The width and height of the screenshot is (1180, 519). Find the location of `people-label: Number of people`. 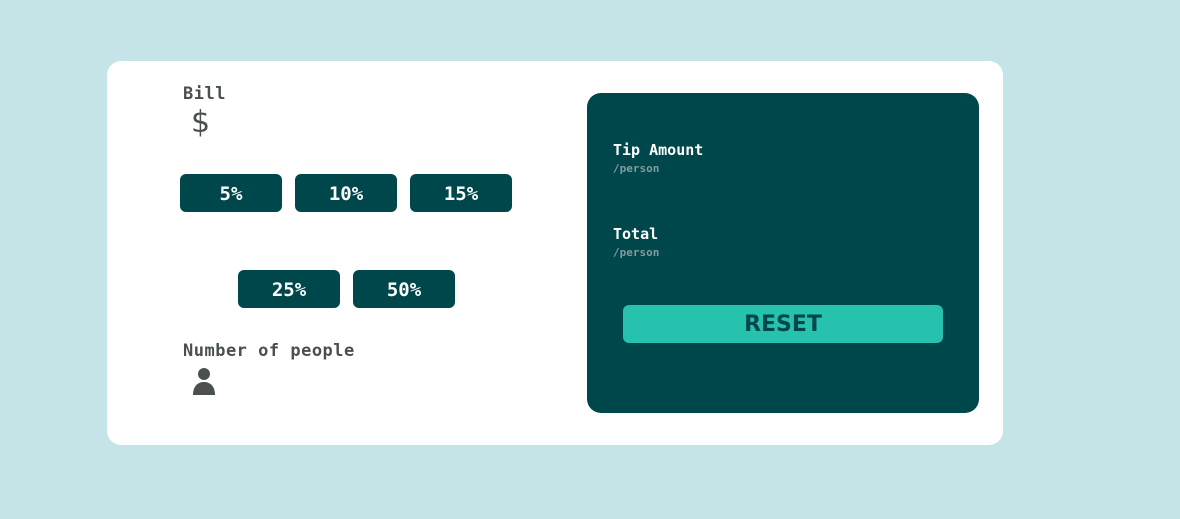

people-label: Number of people is located at coordinates (269, 351).